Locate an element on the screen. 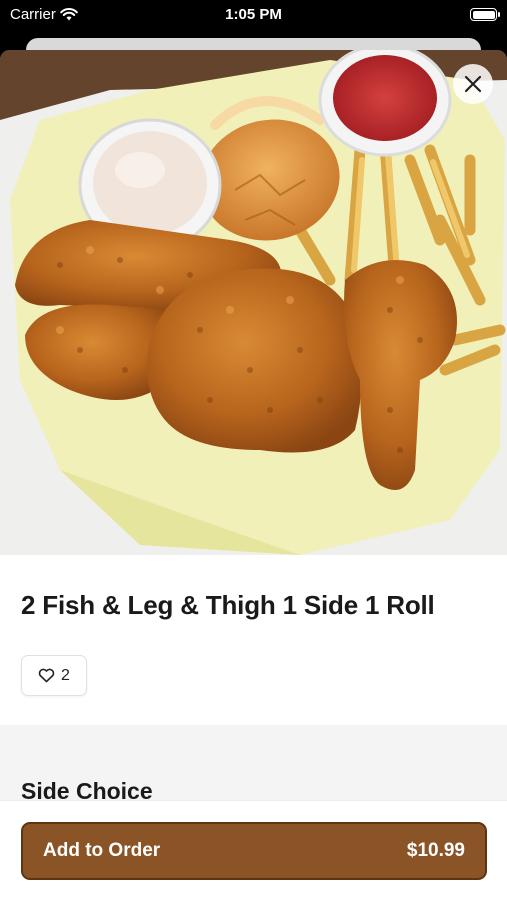 This screenshot has width=507, height=900. close-button is located at coordinates (473, 84).